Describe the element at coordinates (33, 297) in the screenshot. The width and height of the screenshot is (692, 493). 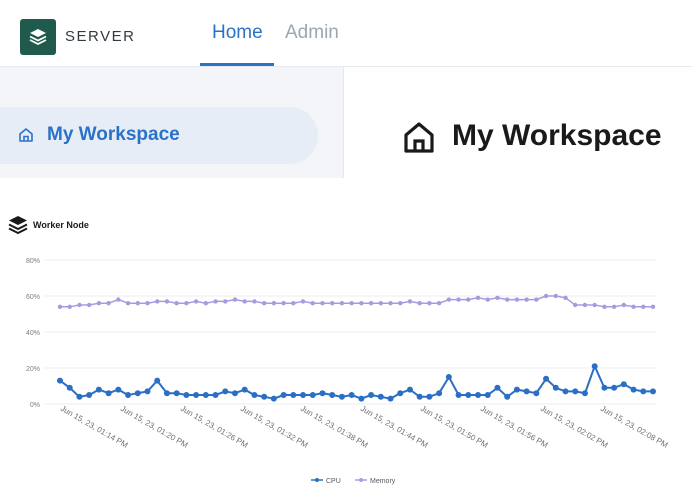
I see `y-tick-label: 60%` at that location.